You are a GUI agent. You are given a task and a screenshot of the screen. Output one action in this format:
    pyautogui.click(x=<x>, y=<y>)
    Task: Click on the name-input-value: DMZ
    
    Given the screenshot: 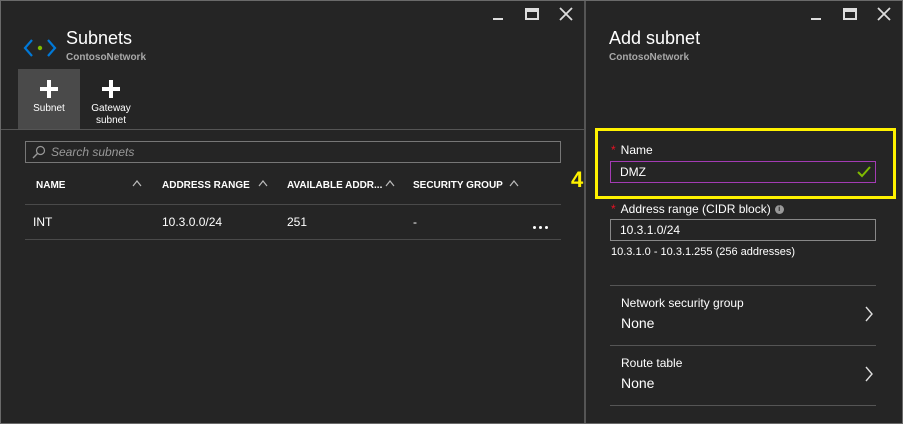 What is the action you would take?
    pyautogui.click(x=633, y=172)
    